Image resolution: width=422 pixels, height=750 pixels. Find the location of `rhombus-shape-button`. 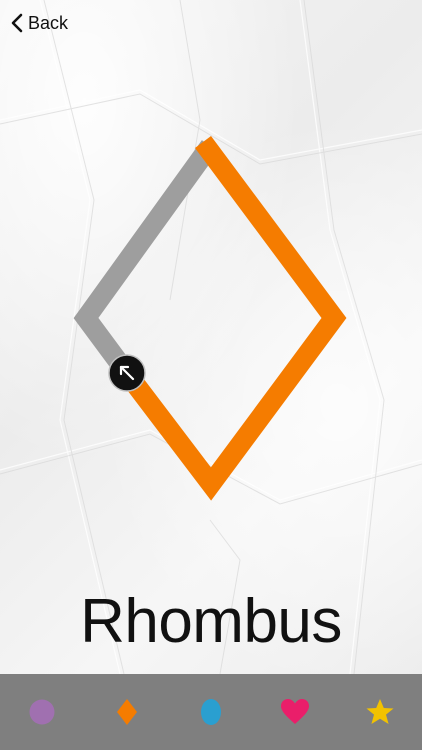

rhombus-shape-button is located at coordinates (127, 712).